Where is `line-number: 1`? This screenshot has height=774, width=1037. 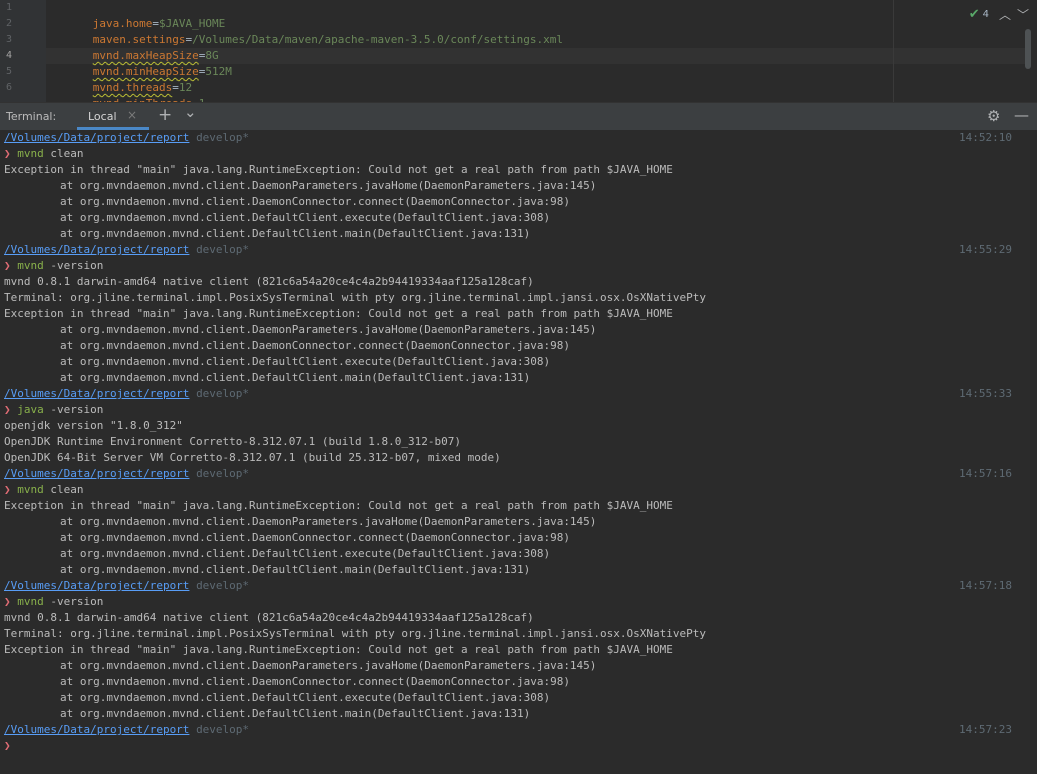
line-number: 1 is located at coordinates (8, 7).